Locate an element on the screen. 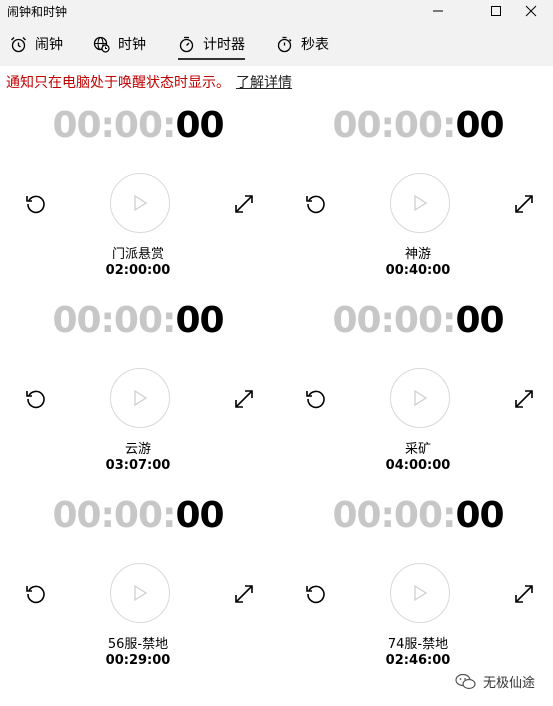 This screenshot has height=706, width=553. timer-duration: 00:29:00 is located at coordinates (138, 660).